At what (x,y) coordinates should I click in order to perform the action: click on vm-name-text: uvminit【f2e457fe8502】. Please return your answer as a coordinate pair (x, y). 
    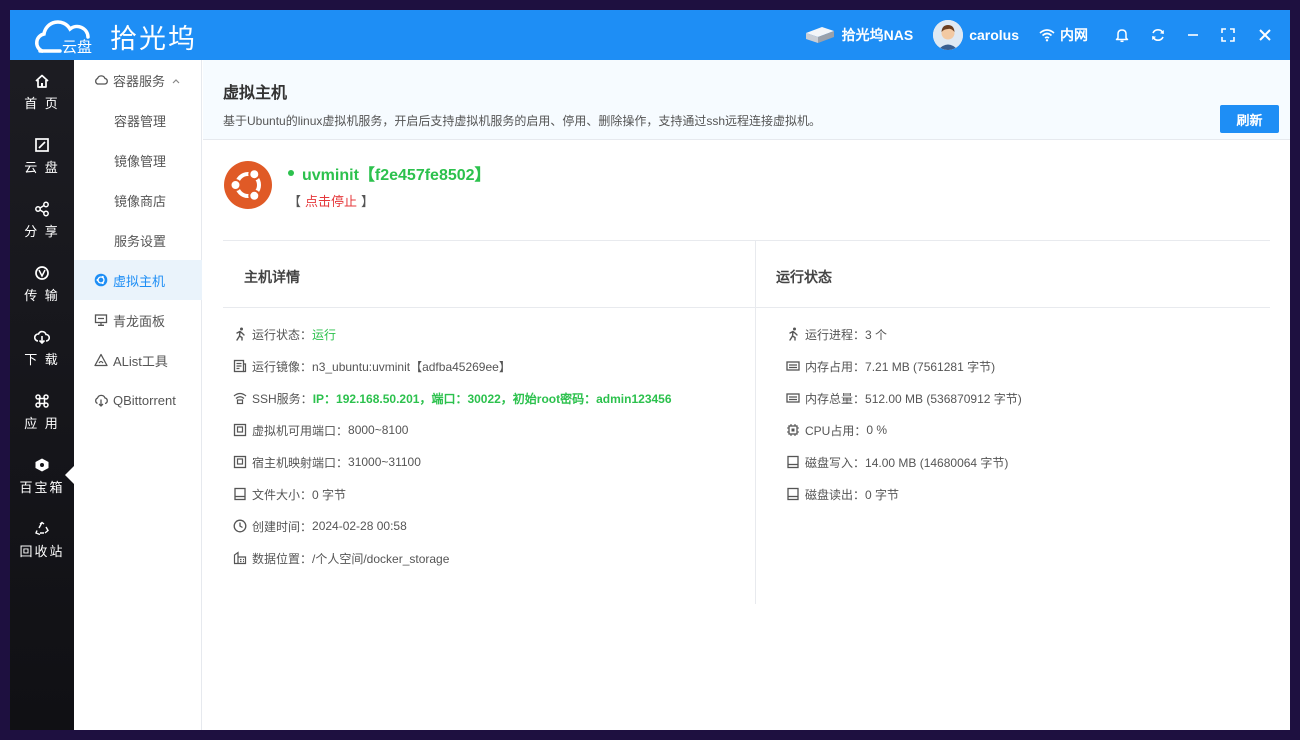
    Looking at the image, I should click on (396, 175).